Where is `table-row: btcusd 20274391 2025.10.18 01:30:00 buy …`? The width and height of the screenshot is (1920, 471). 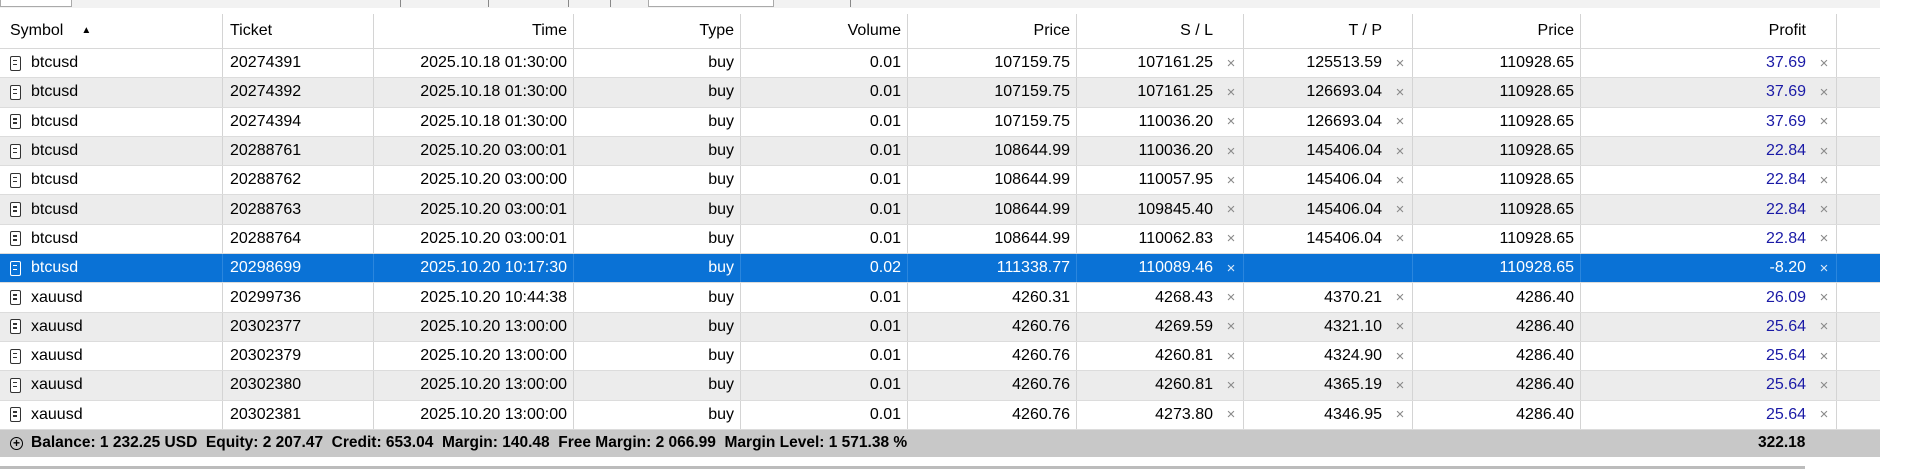 table-row: btcusd 20274391 2025.10.18 01:30:00 buy … is located at coordinates (960, 64).